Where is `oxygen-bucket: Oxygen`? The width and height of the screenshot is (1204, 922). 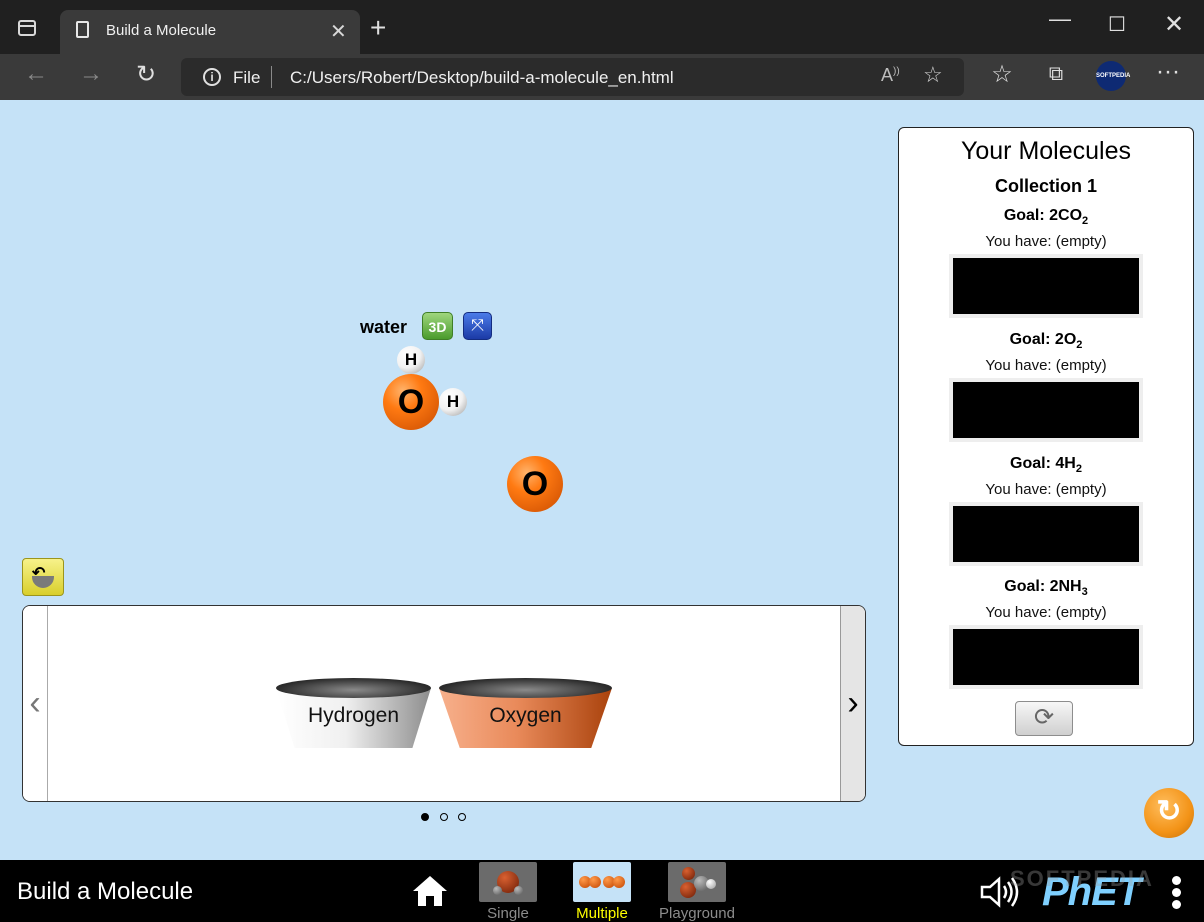
oxygen-bucket: Oxygen is located at coordinates (525, 713).